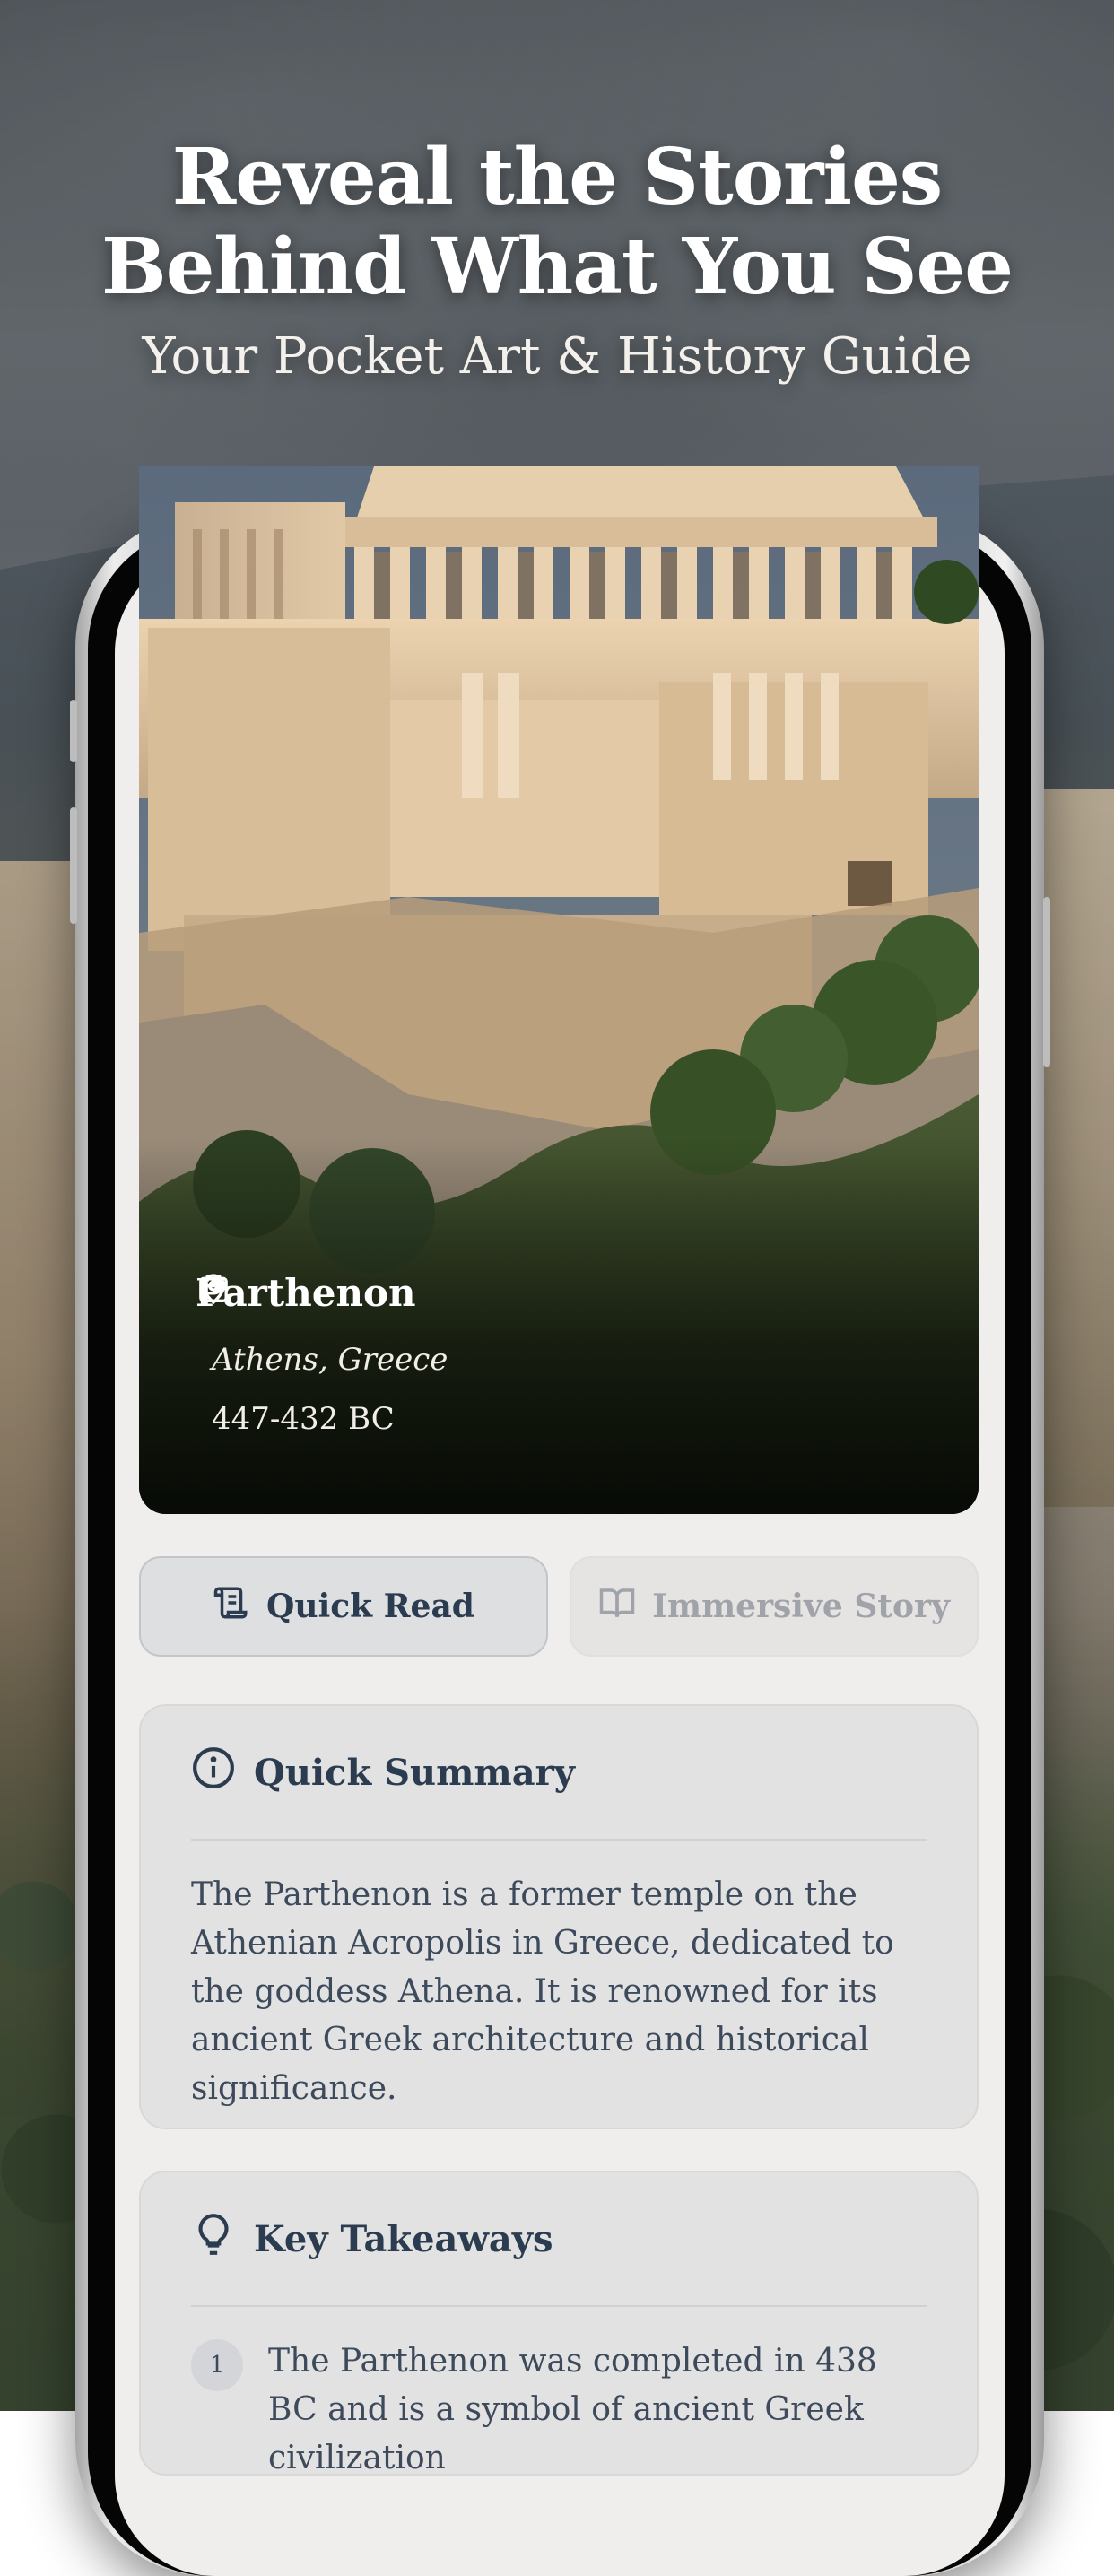  I want to click on takeaway-number: 1, so click(217, 2365).